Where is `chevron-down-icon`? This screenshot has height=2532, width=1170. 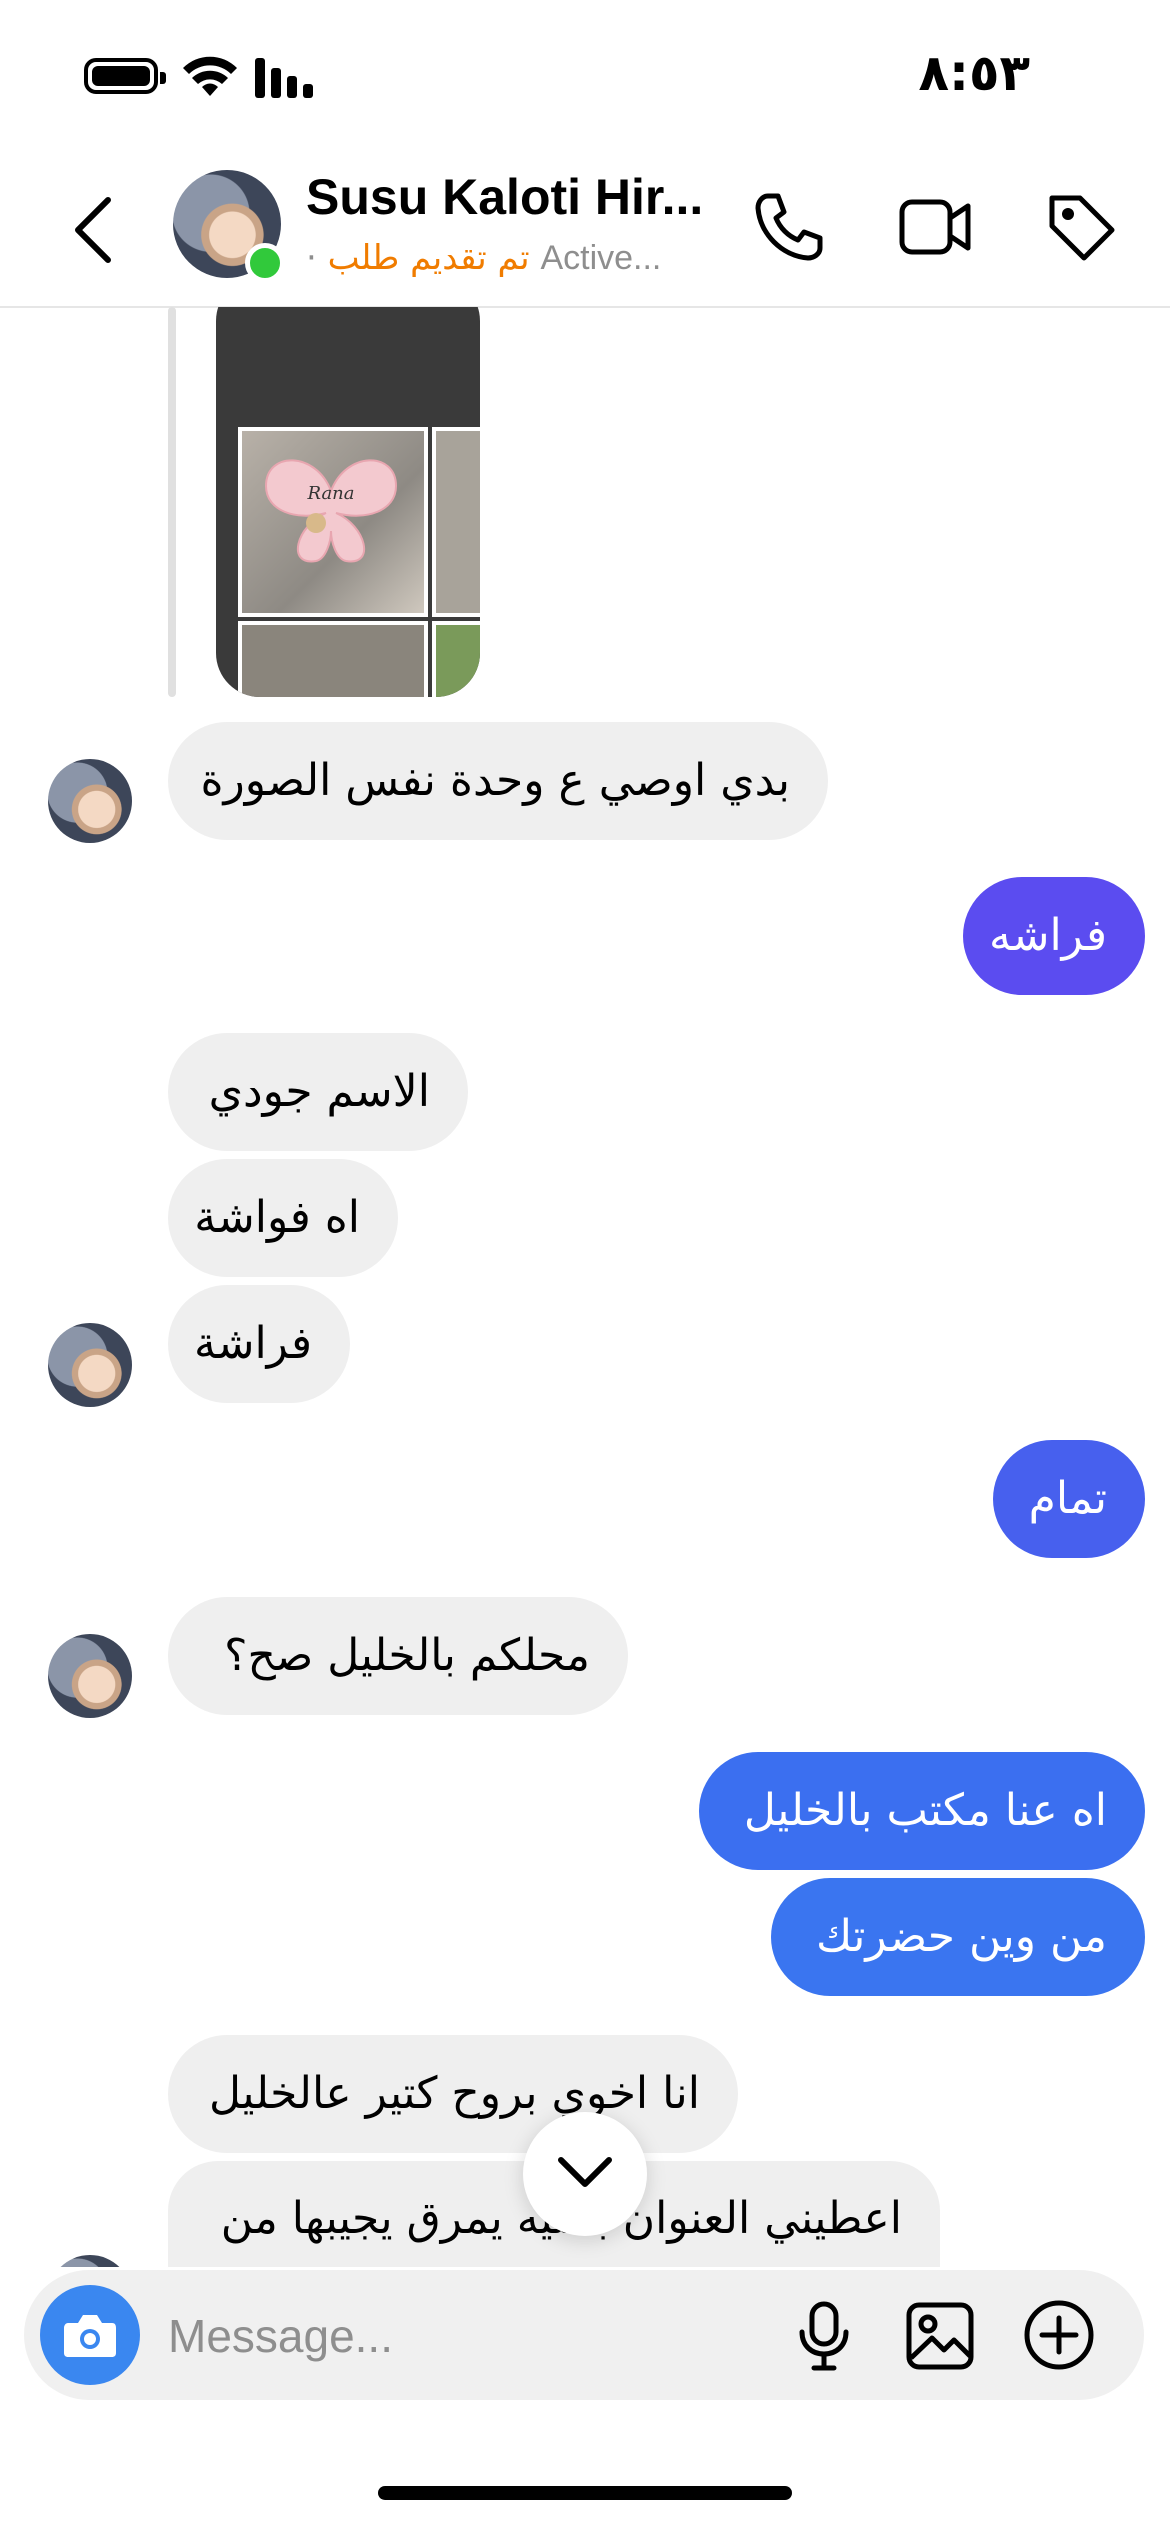
chevron-down-icon is located at coordinates (585, 2172).